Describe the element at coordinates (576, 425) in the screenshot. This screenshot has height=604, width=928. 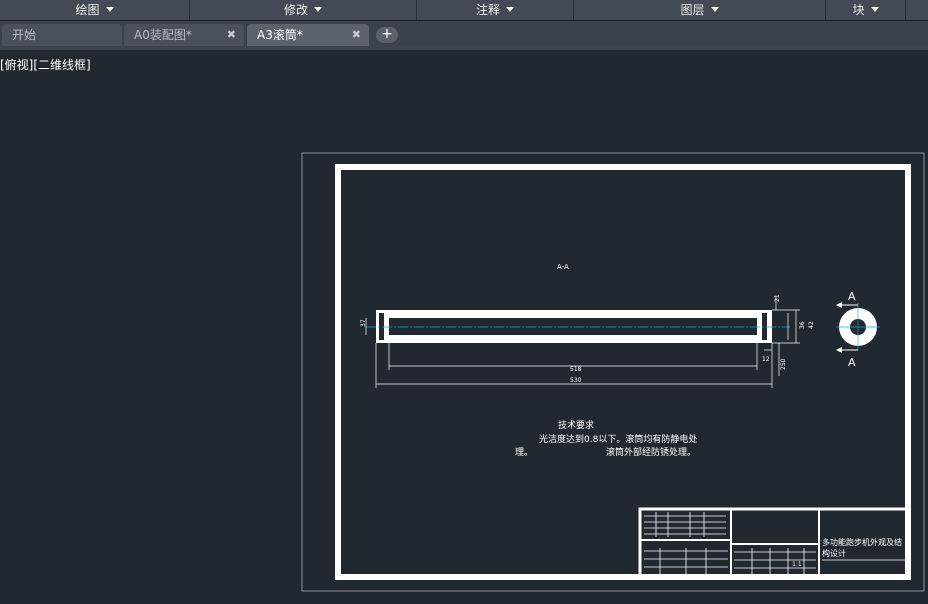
I see `notes-heading: 技术要求` at that location.